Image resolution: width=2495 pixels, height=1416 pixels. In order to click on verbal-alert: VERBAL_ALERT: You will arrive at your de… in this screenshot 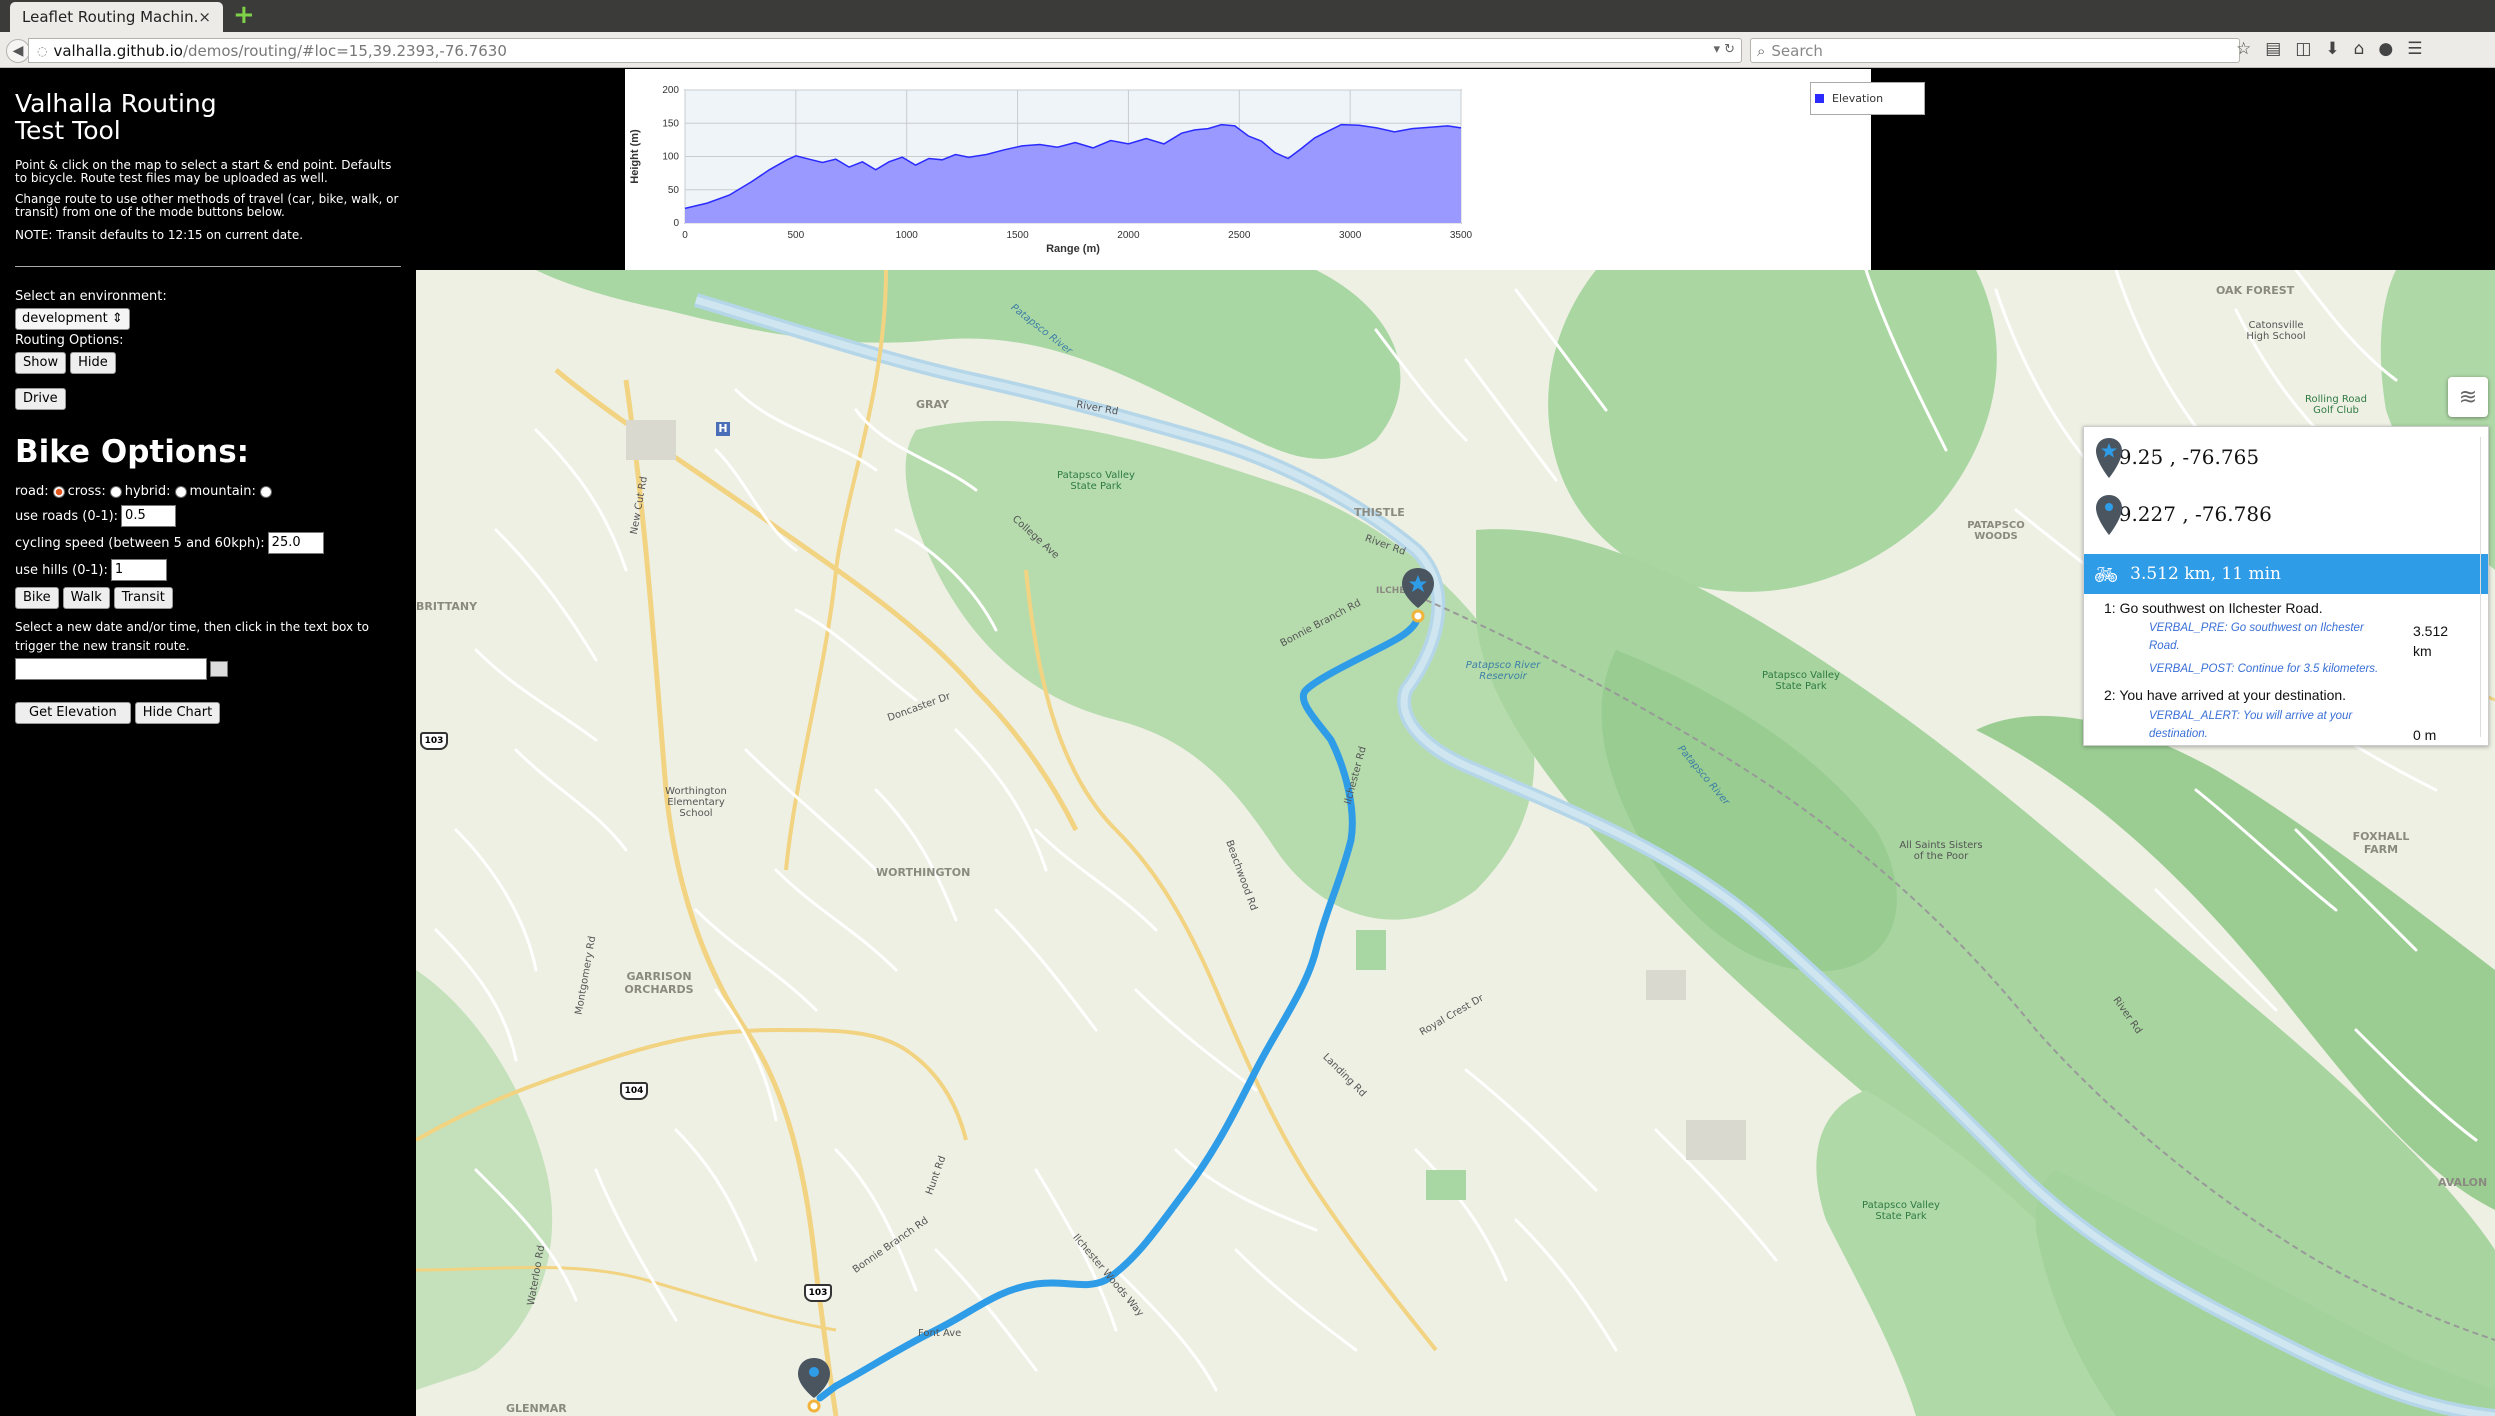, I will do `click(2251, 725)`.